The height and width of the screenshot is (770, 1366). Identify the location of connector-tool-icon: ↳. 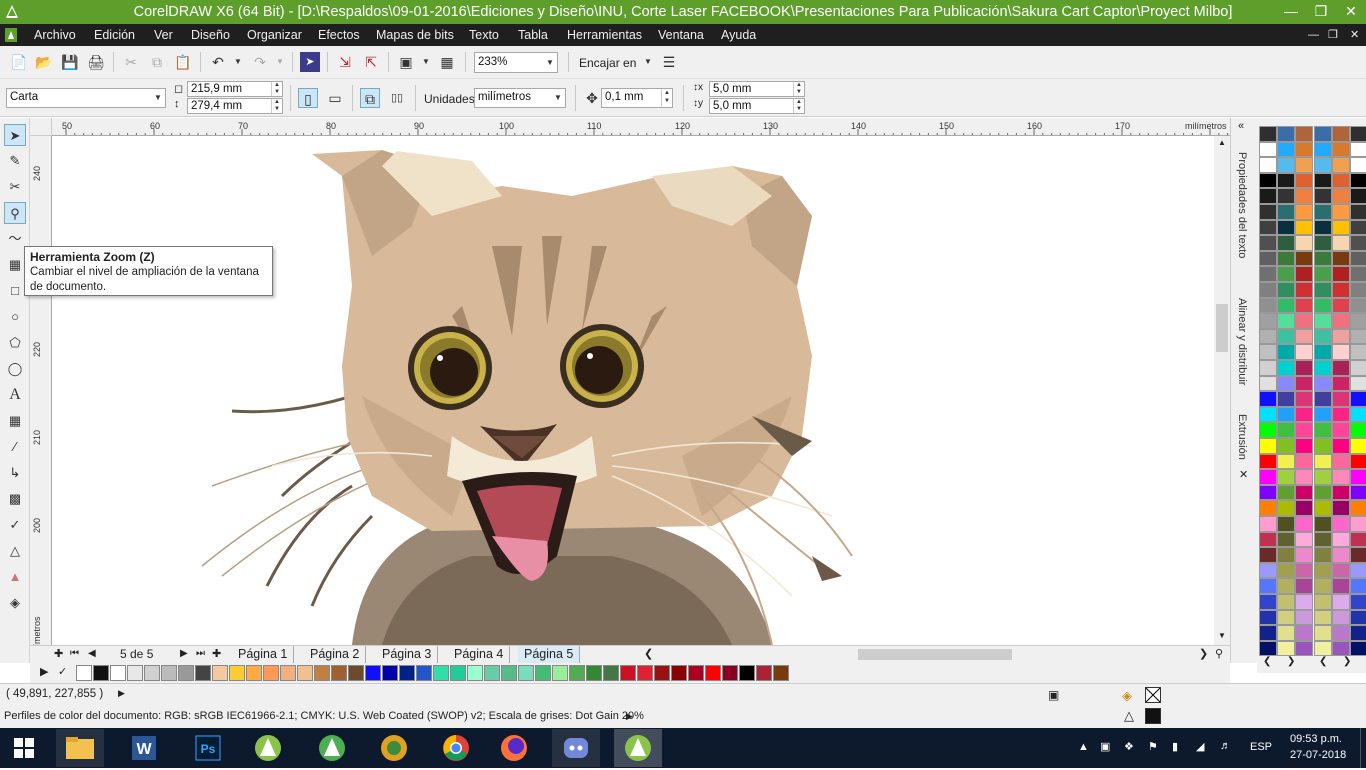
(15, 473).